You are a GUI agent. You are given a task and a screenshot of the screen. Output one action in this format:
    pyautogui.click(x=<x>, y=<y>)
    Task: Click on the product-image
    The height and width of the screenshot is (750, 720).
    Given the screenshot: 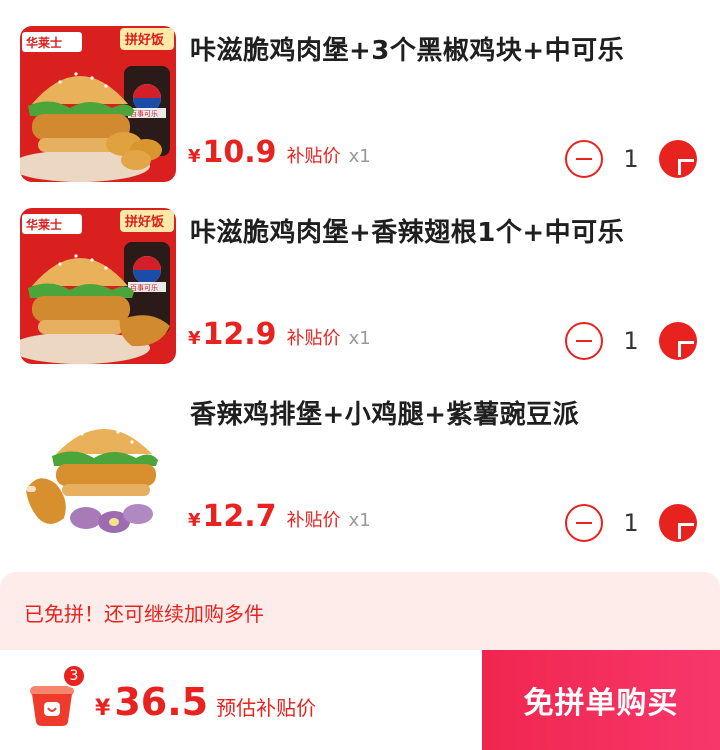 What is the action you would take?
    pyautogui.click(x=98, y=468)
    